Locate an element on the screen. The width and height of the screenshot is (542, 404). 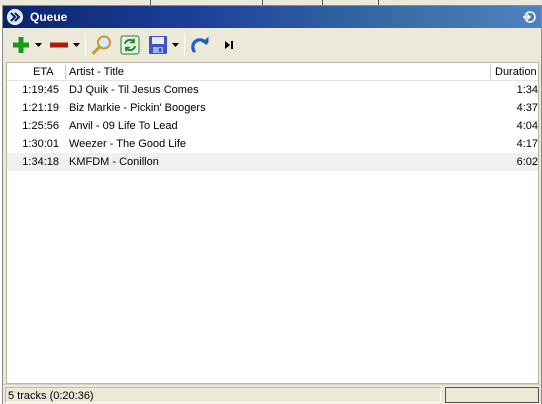
window-title: Queue is located at coordinates (49, 17).